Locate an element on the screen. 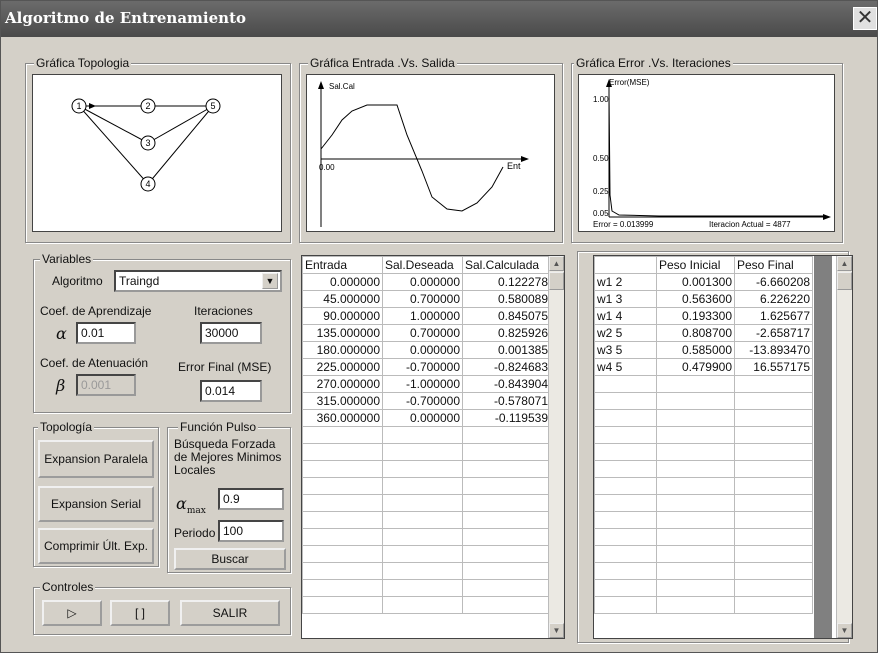  table-cell: -0.824683 is located at coordinates (506, 367).